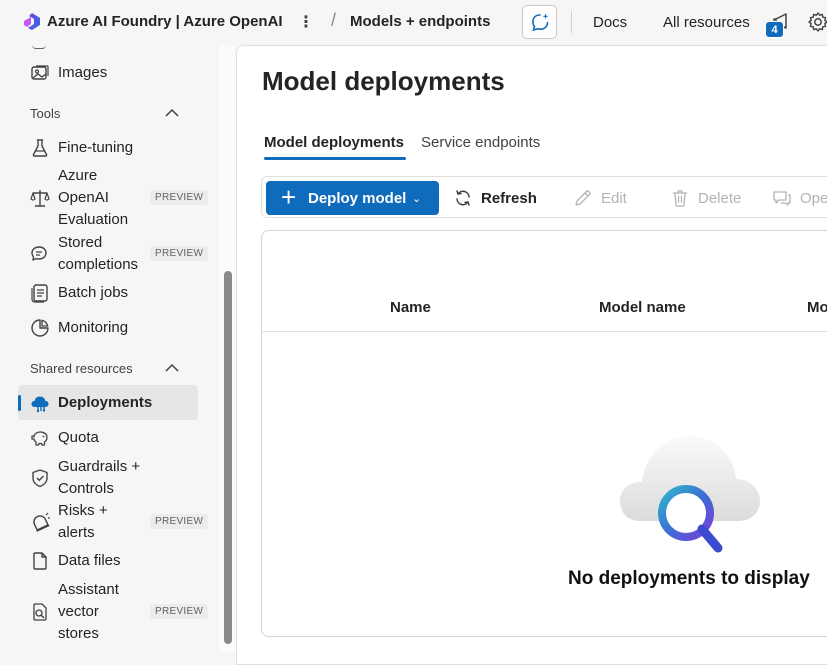 Image resolution: width=827 pixels, height=665 pixels. What do you see at coordinates (689, 578) in the screenshot?
I see `empty-state-message: No deployments to display` at bounding box center [689, 578].